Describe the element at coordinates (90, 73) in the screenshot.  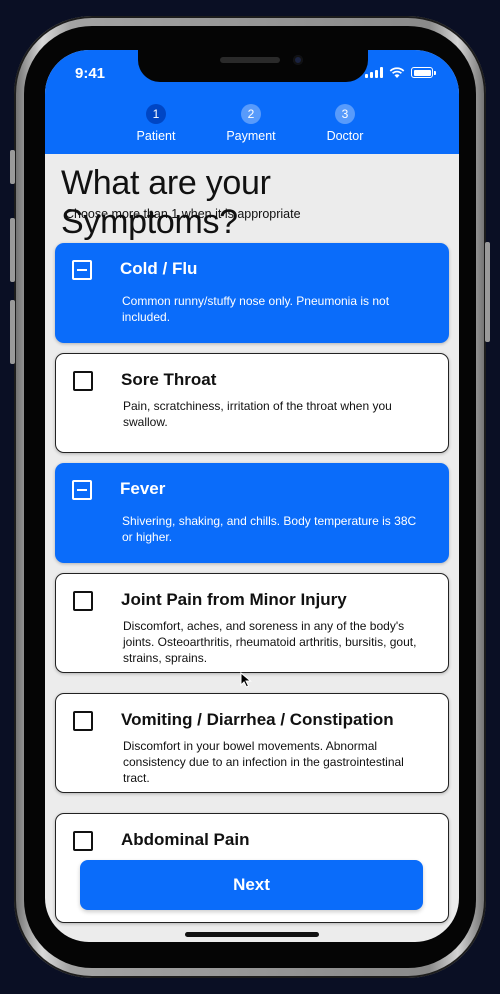
I see `status-time: 9:41` at that location.